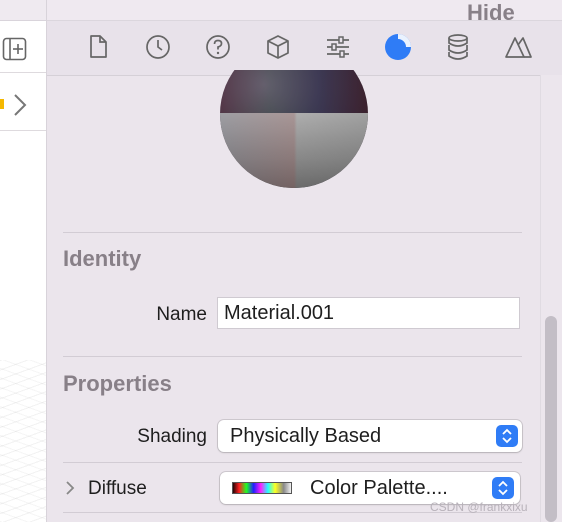 The width and height of the screenshot is (562, 522). Describe the element at coordinates (304, 48) in the screenshot. I see `inspector-tab-bar` at that location.